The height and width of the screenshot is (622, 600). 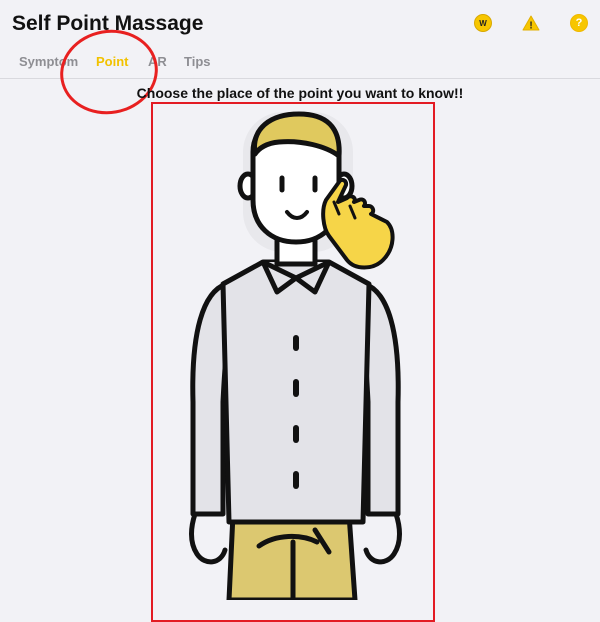 I want to click on tab-symptom: Symptom, so click(x=48, y=61).